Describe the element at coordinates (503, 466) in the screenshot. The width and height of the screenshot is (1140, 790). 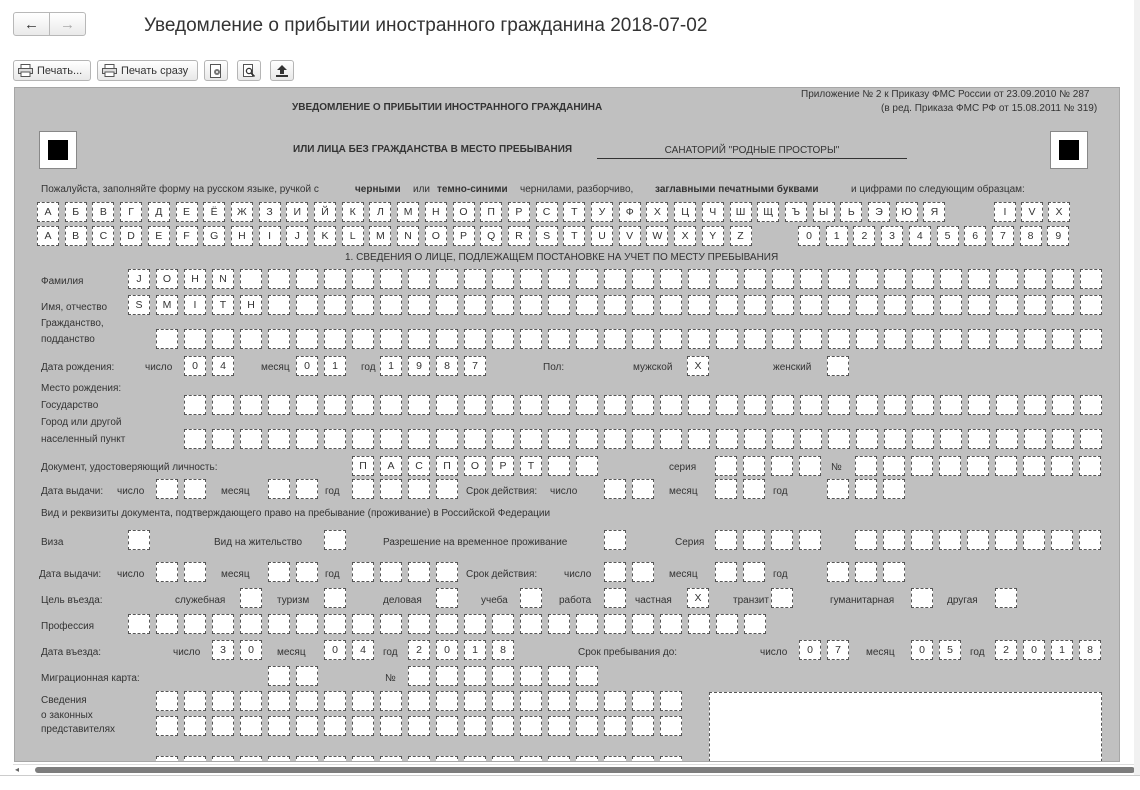
I see `id-document-type-cell: Р` at that location.